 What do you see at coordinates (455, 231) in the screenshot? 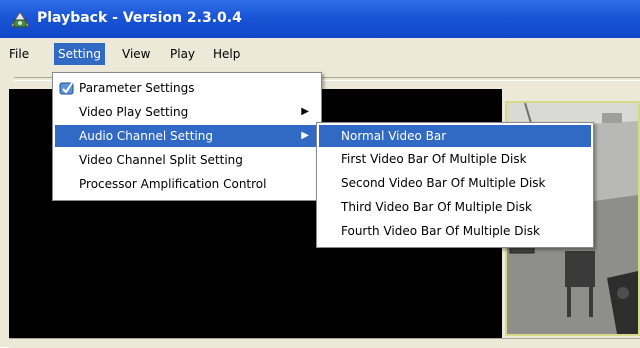
I see `menu-item-fourth-video-bar: Fourth Video Bar Of Multiple Disk` at bounding box center [455, 231].